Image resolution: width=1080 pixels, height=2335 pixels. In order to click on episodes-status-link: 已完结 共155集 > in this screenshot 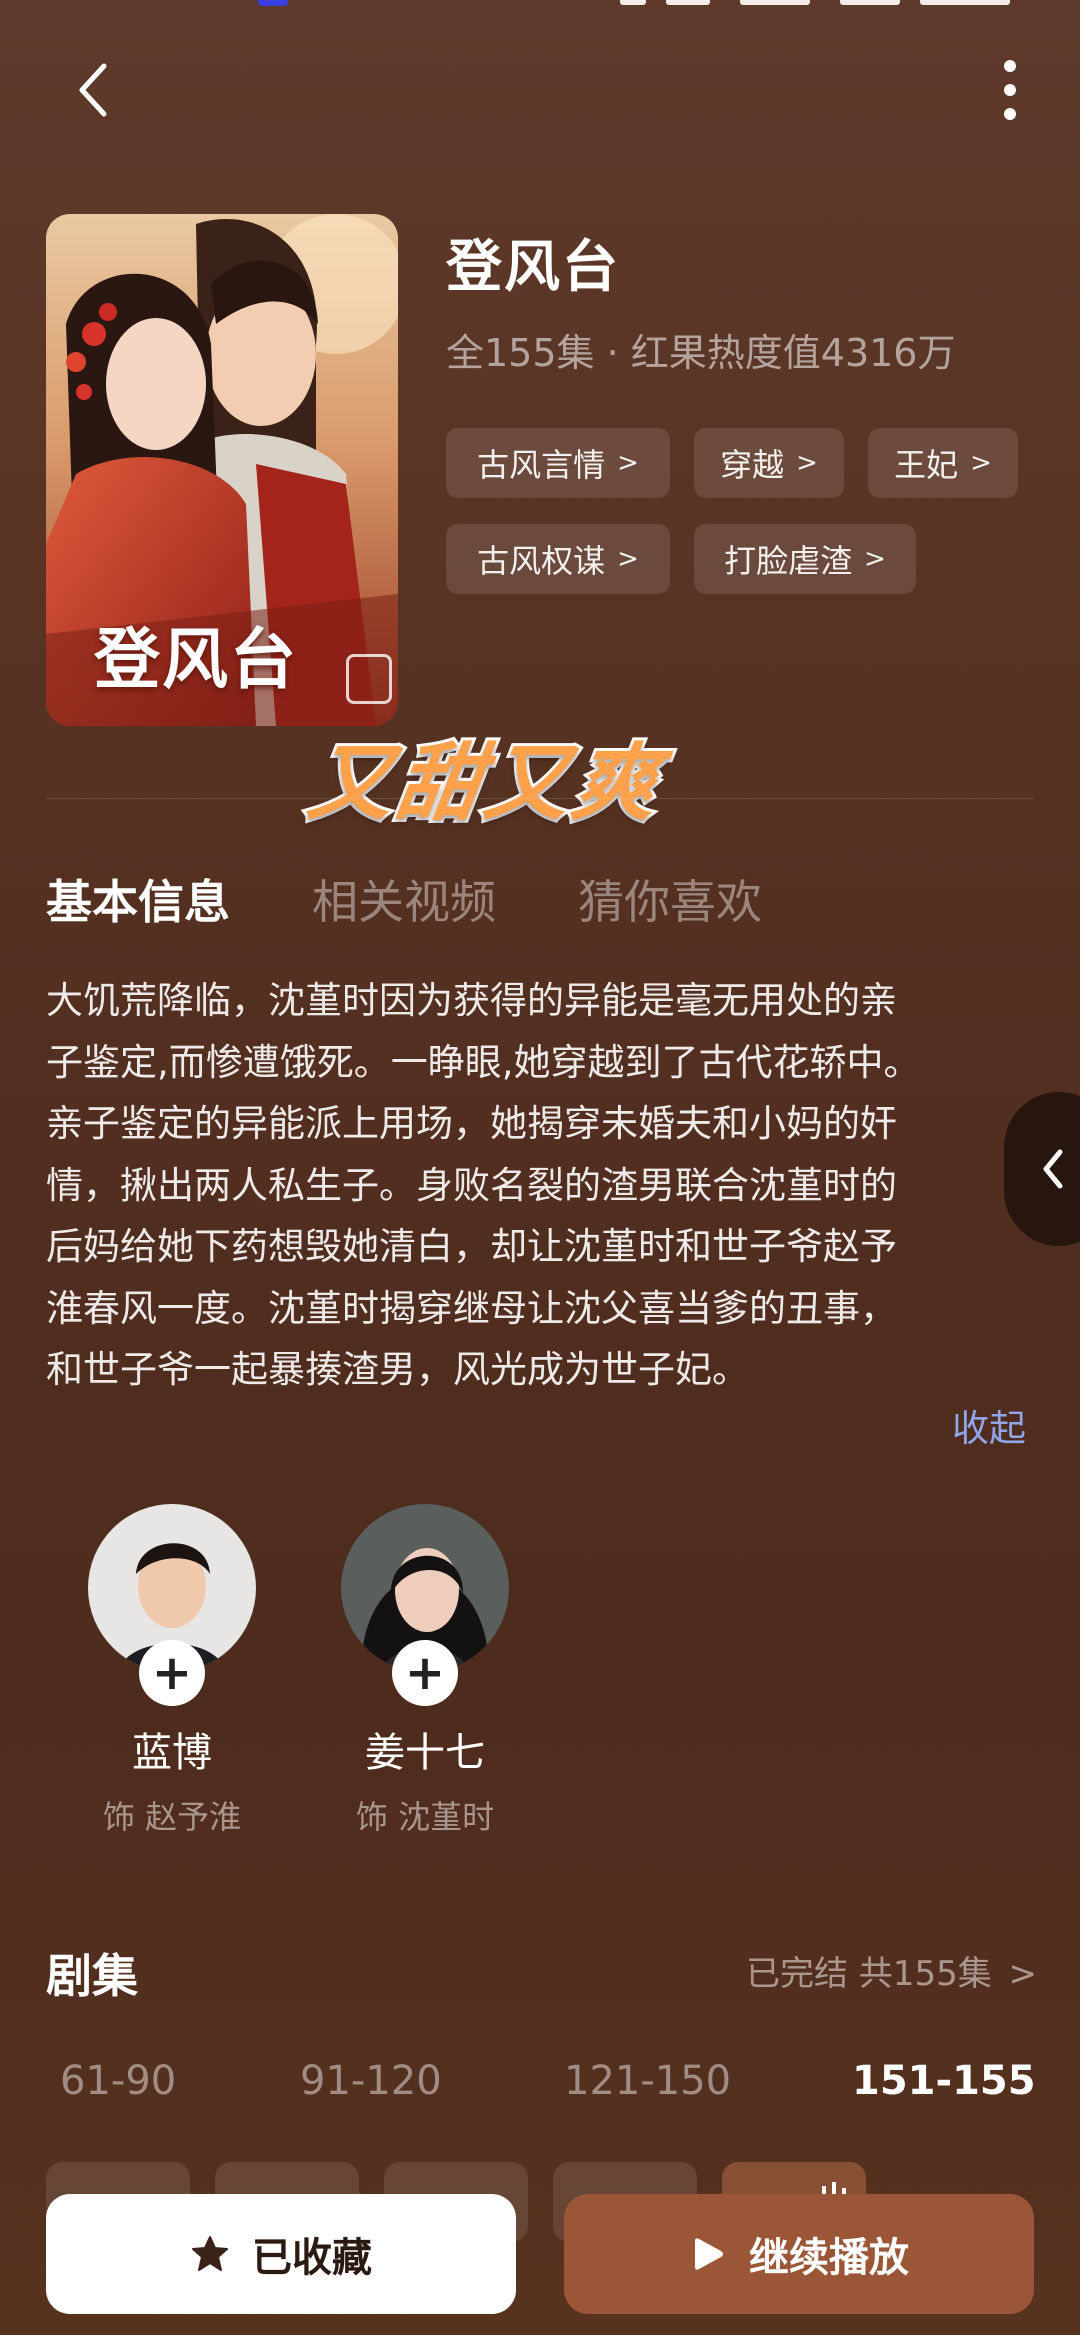, I will do `click(891, 1970)`.